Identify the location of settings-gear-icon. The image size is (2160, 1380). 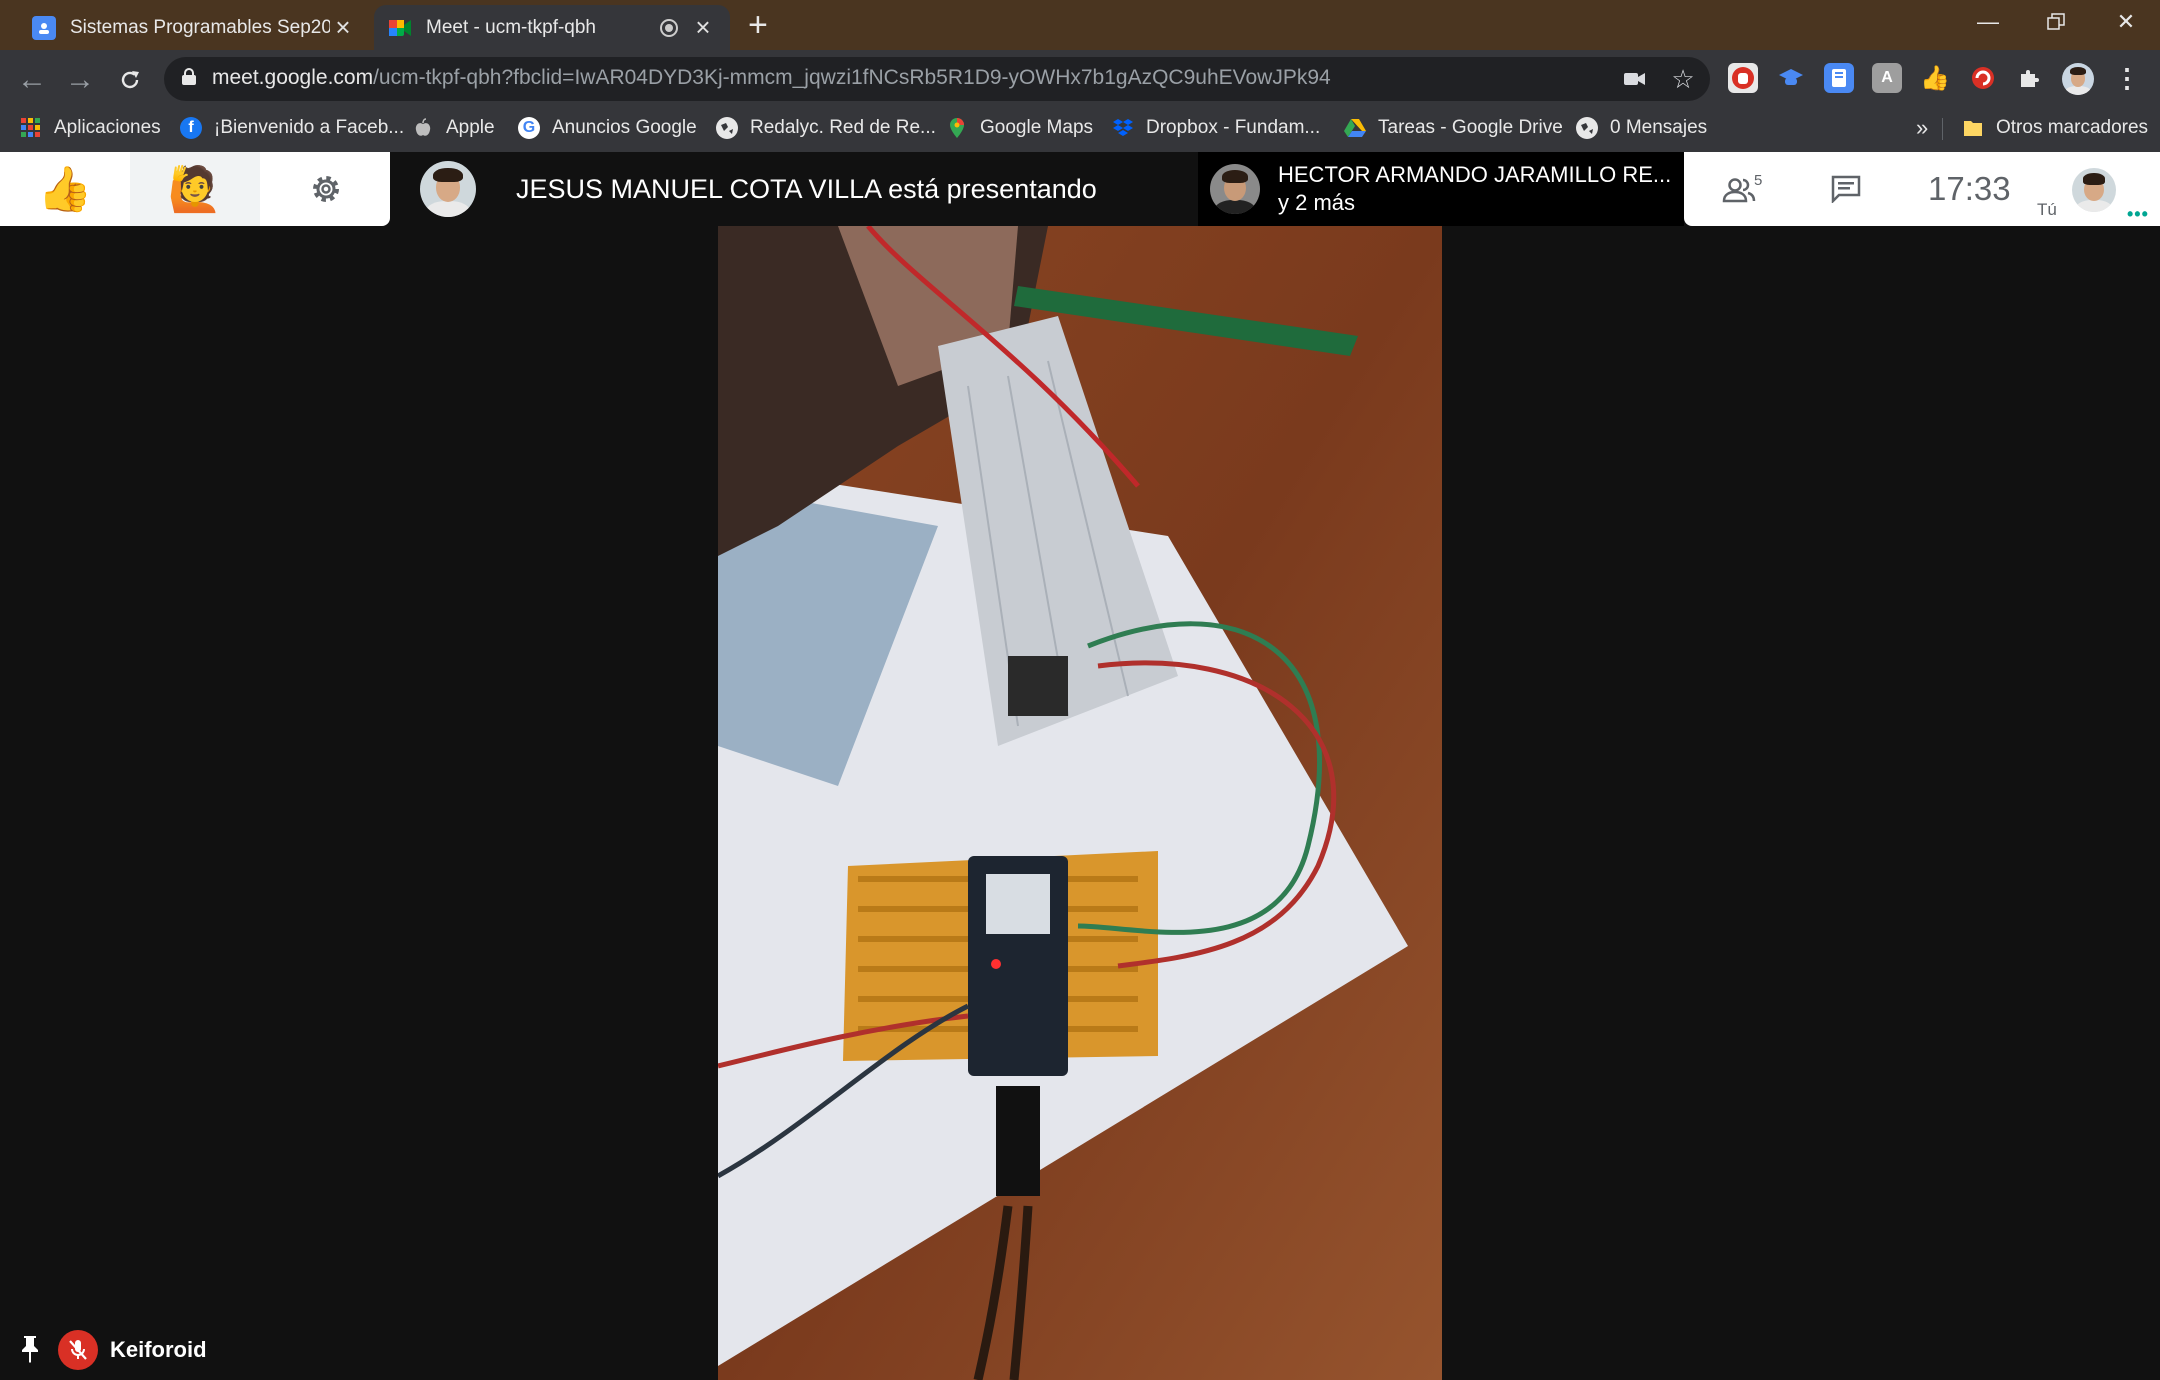
(326, 189).